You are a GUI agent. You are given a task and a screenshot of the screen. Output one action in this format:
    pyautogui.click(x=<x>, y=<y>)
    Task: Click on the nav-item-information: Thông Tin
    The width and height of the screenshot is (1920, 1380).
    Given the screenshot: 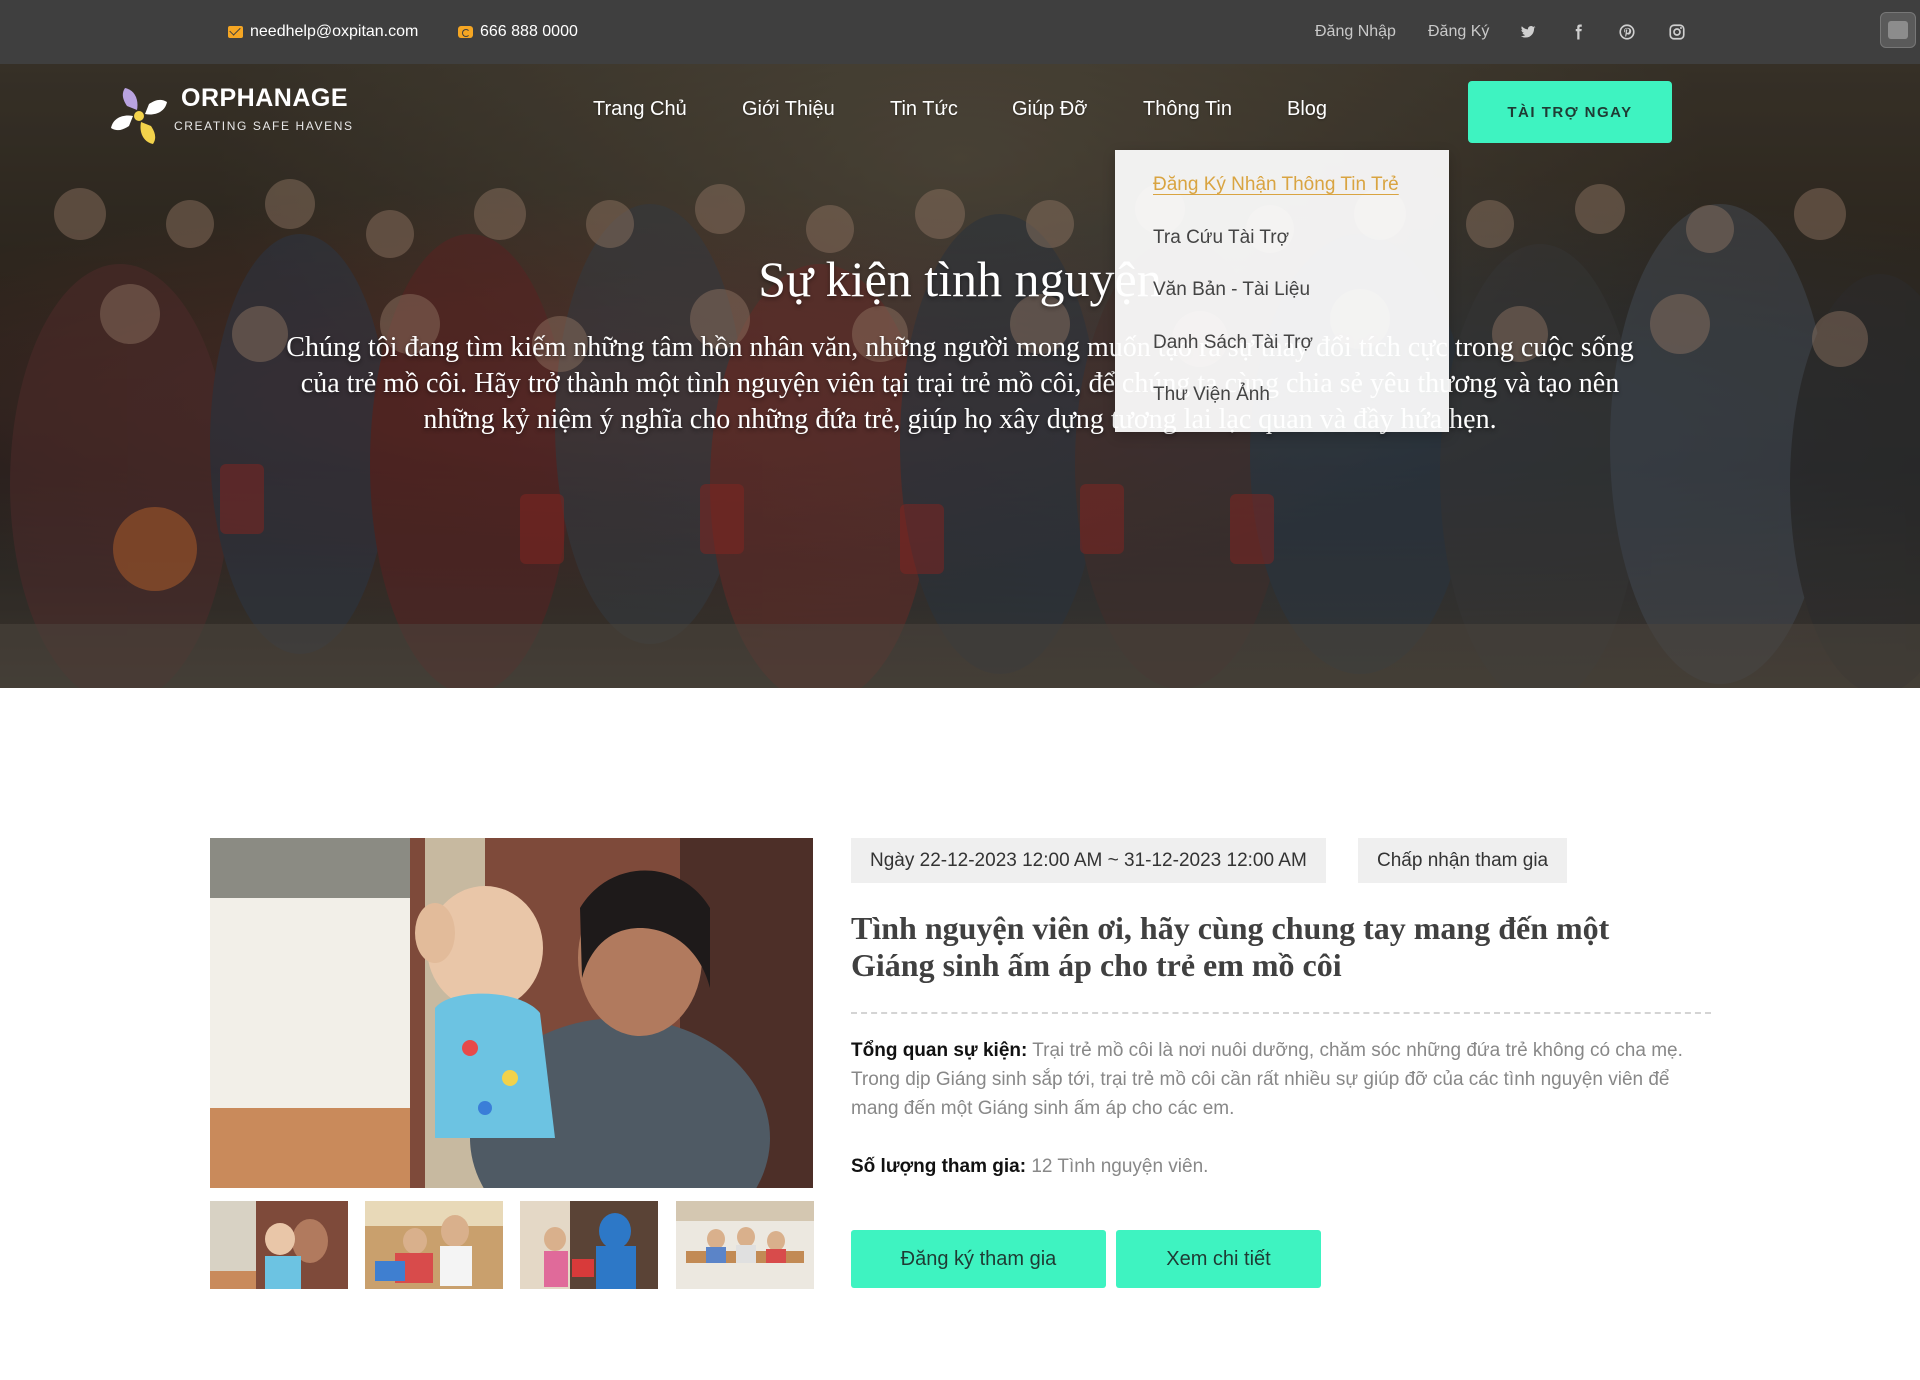 What is the action you would take?
    pyautogui.click(x=1187, y=111)
    